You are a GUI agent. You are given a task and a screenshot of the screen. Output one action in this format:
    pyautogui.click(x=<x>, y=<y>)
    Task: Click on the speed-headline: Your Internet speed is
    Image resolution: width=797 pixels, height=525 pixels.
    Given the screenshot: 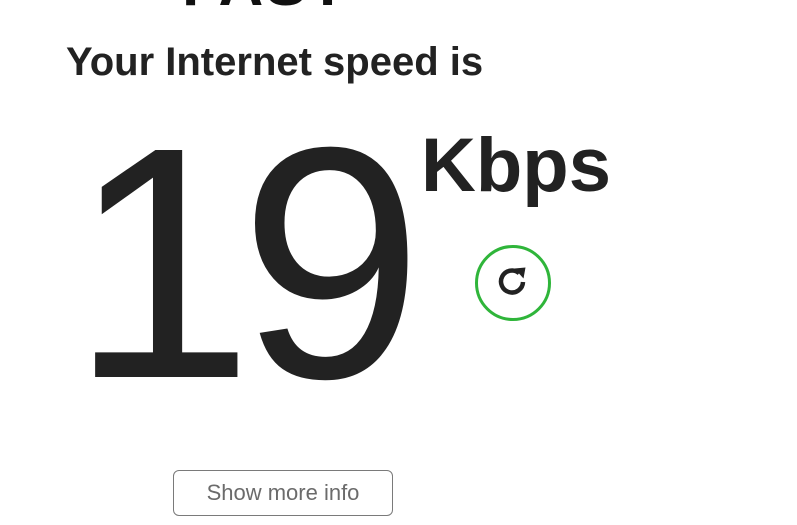 What is the action you would take?
    pyautogui.click(x=275, y=62)
    